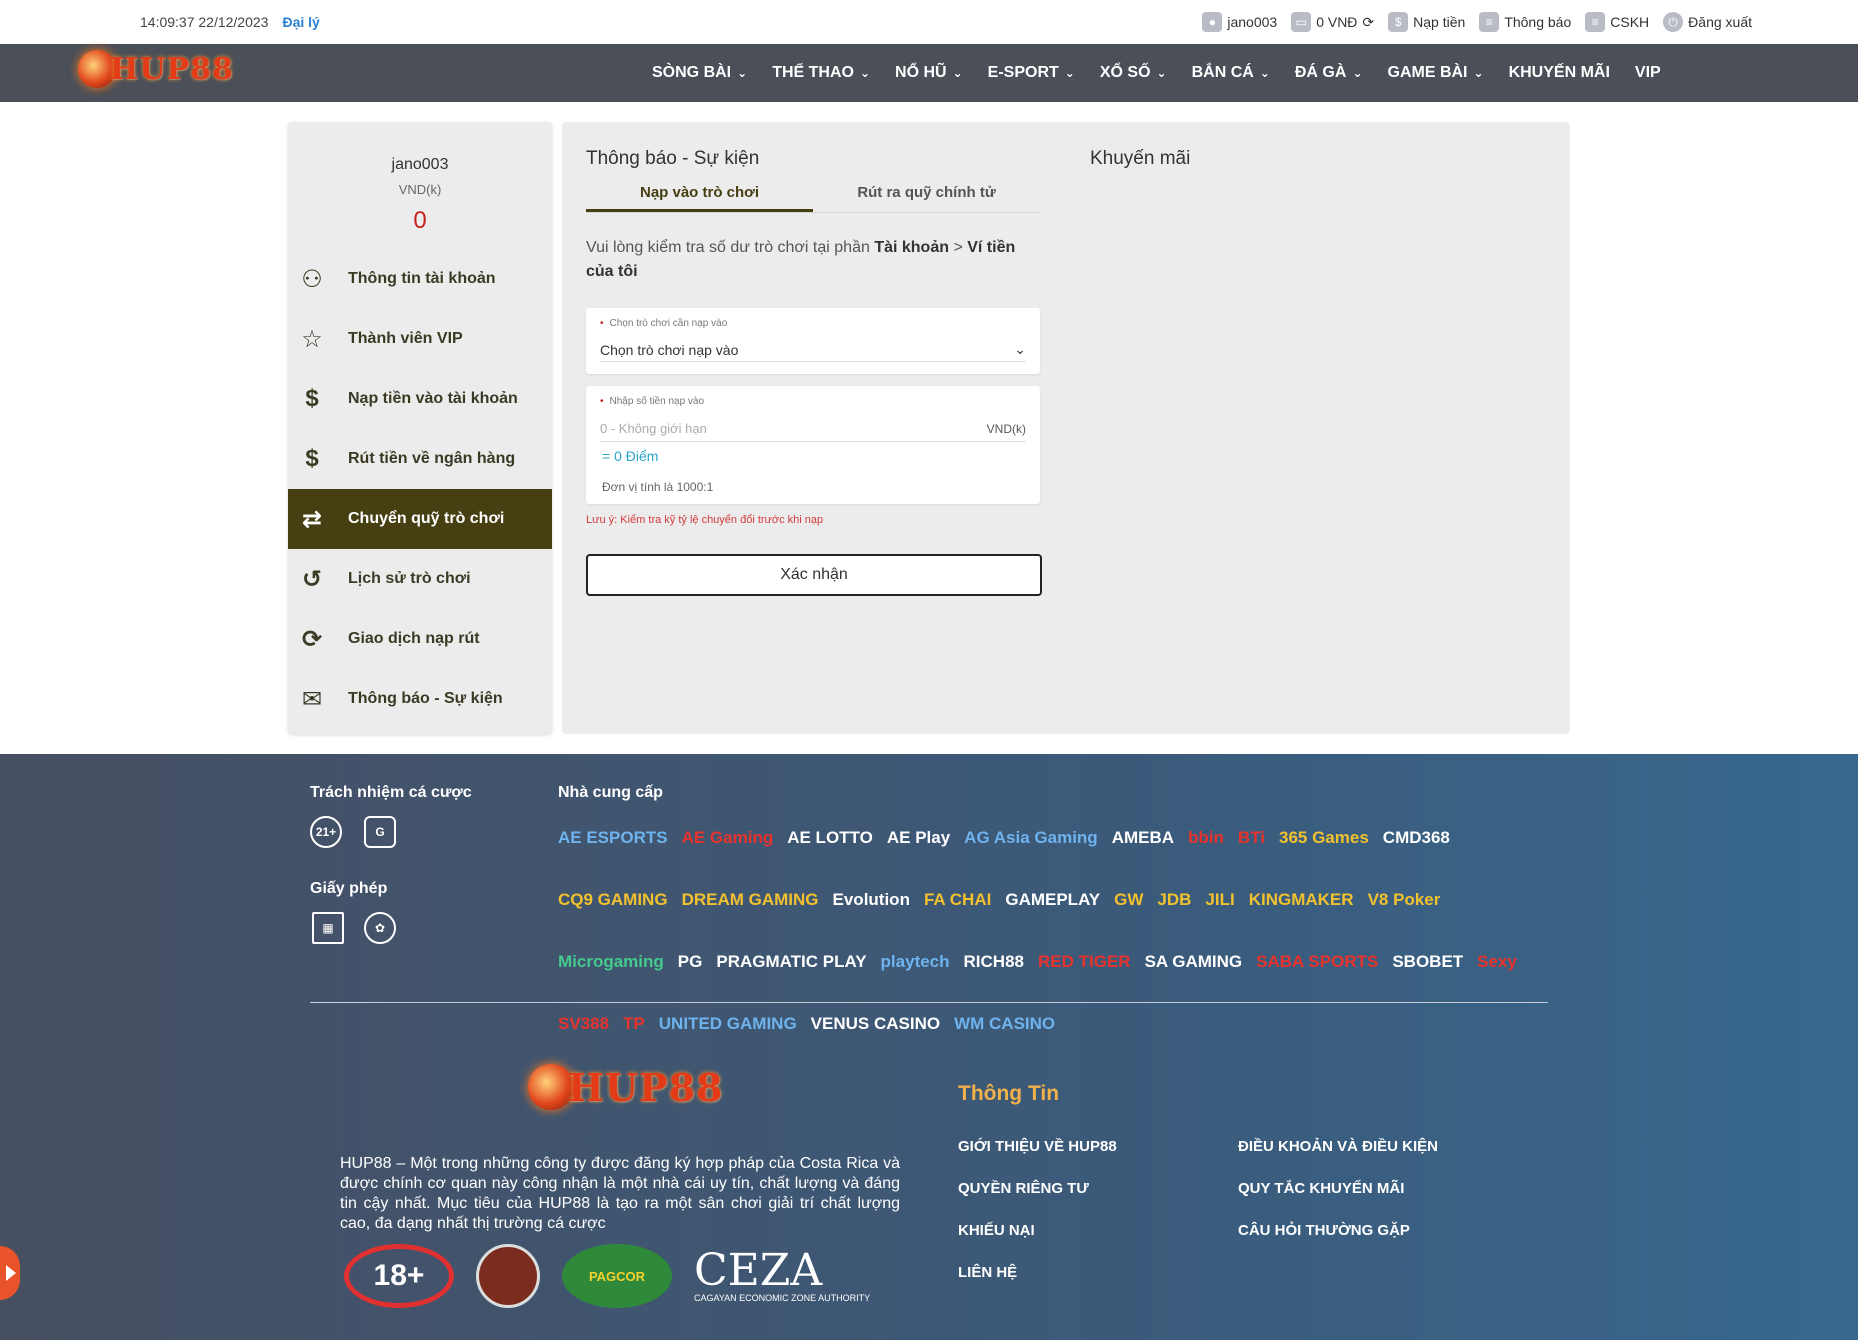  Describe the element at coordinates (1358, 1234) in the screenshot. I see `link-faq: CÂU HỎI THƯỜNG GẶP` at that location.